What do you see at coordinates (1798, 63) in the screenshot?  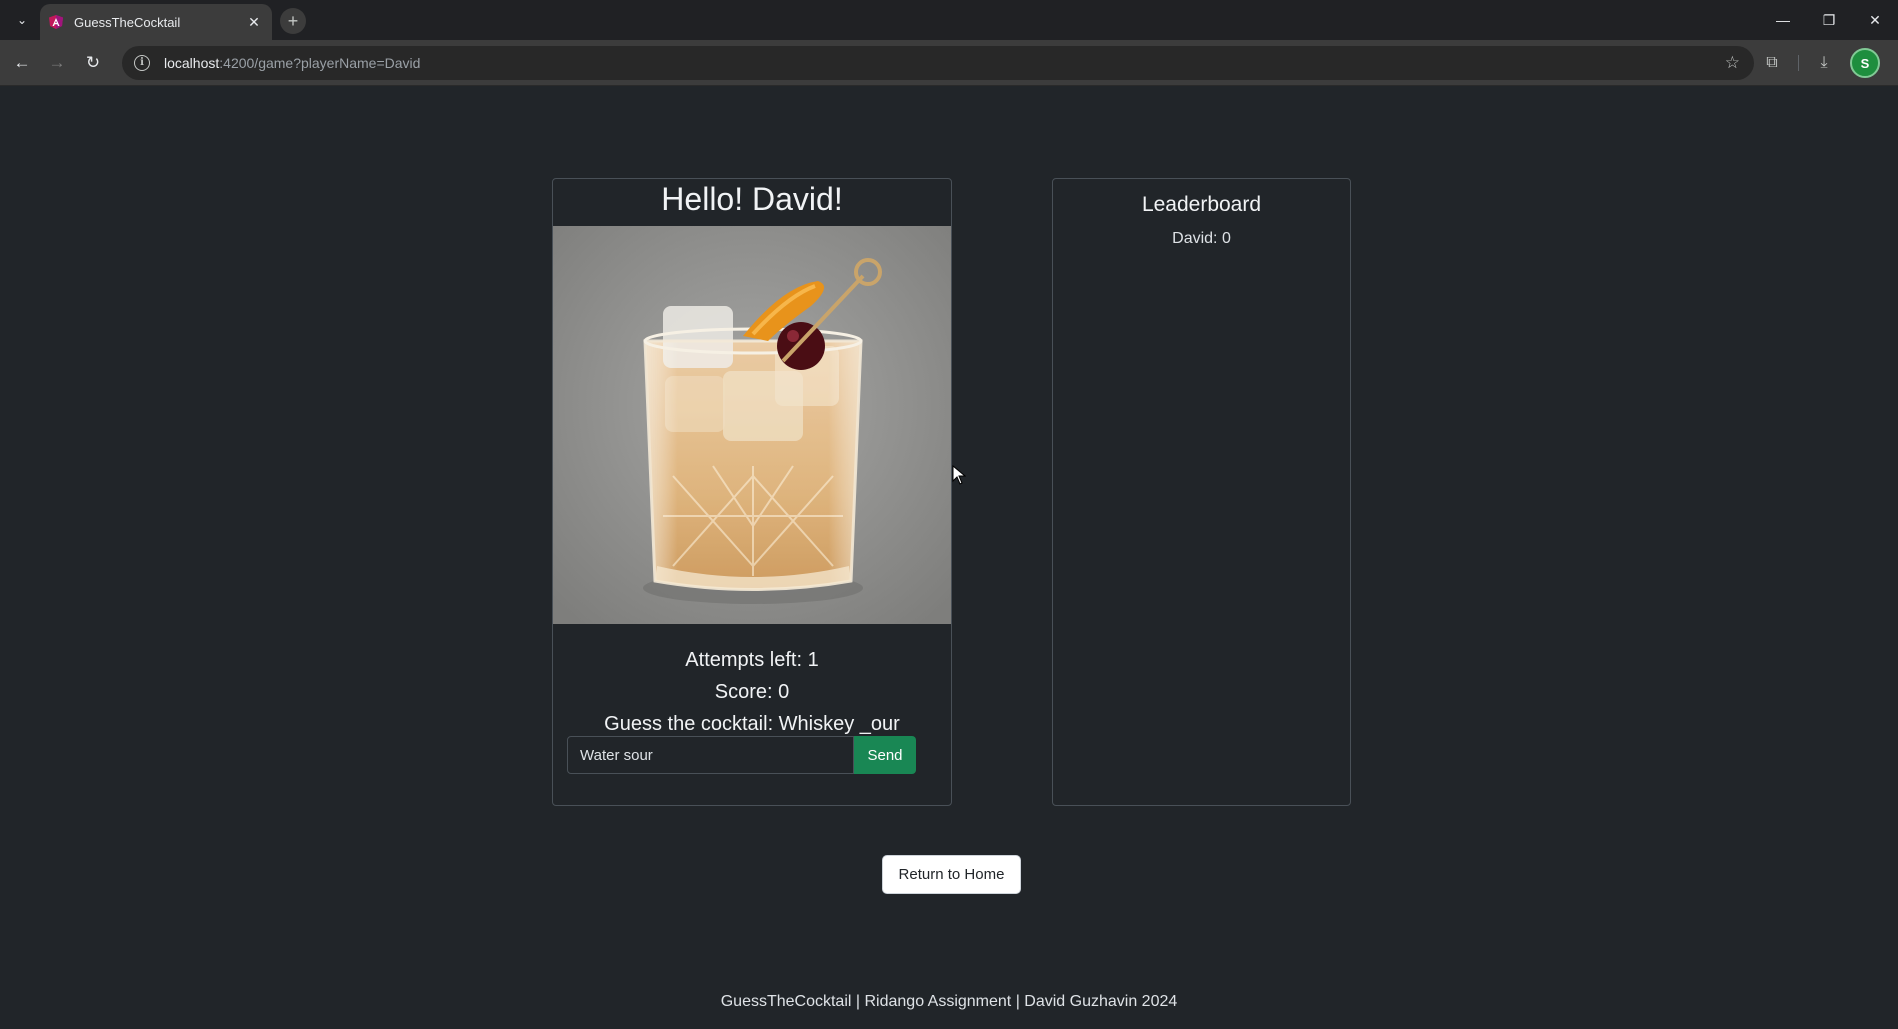 I see `toolbar-divider` at bounding box center [1798, 63].